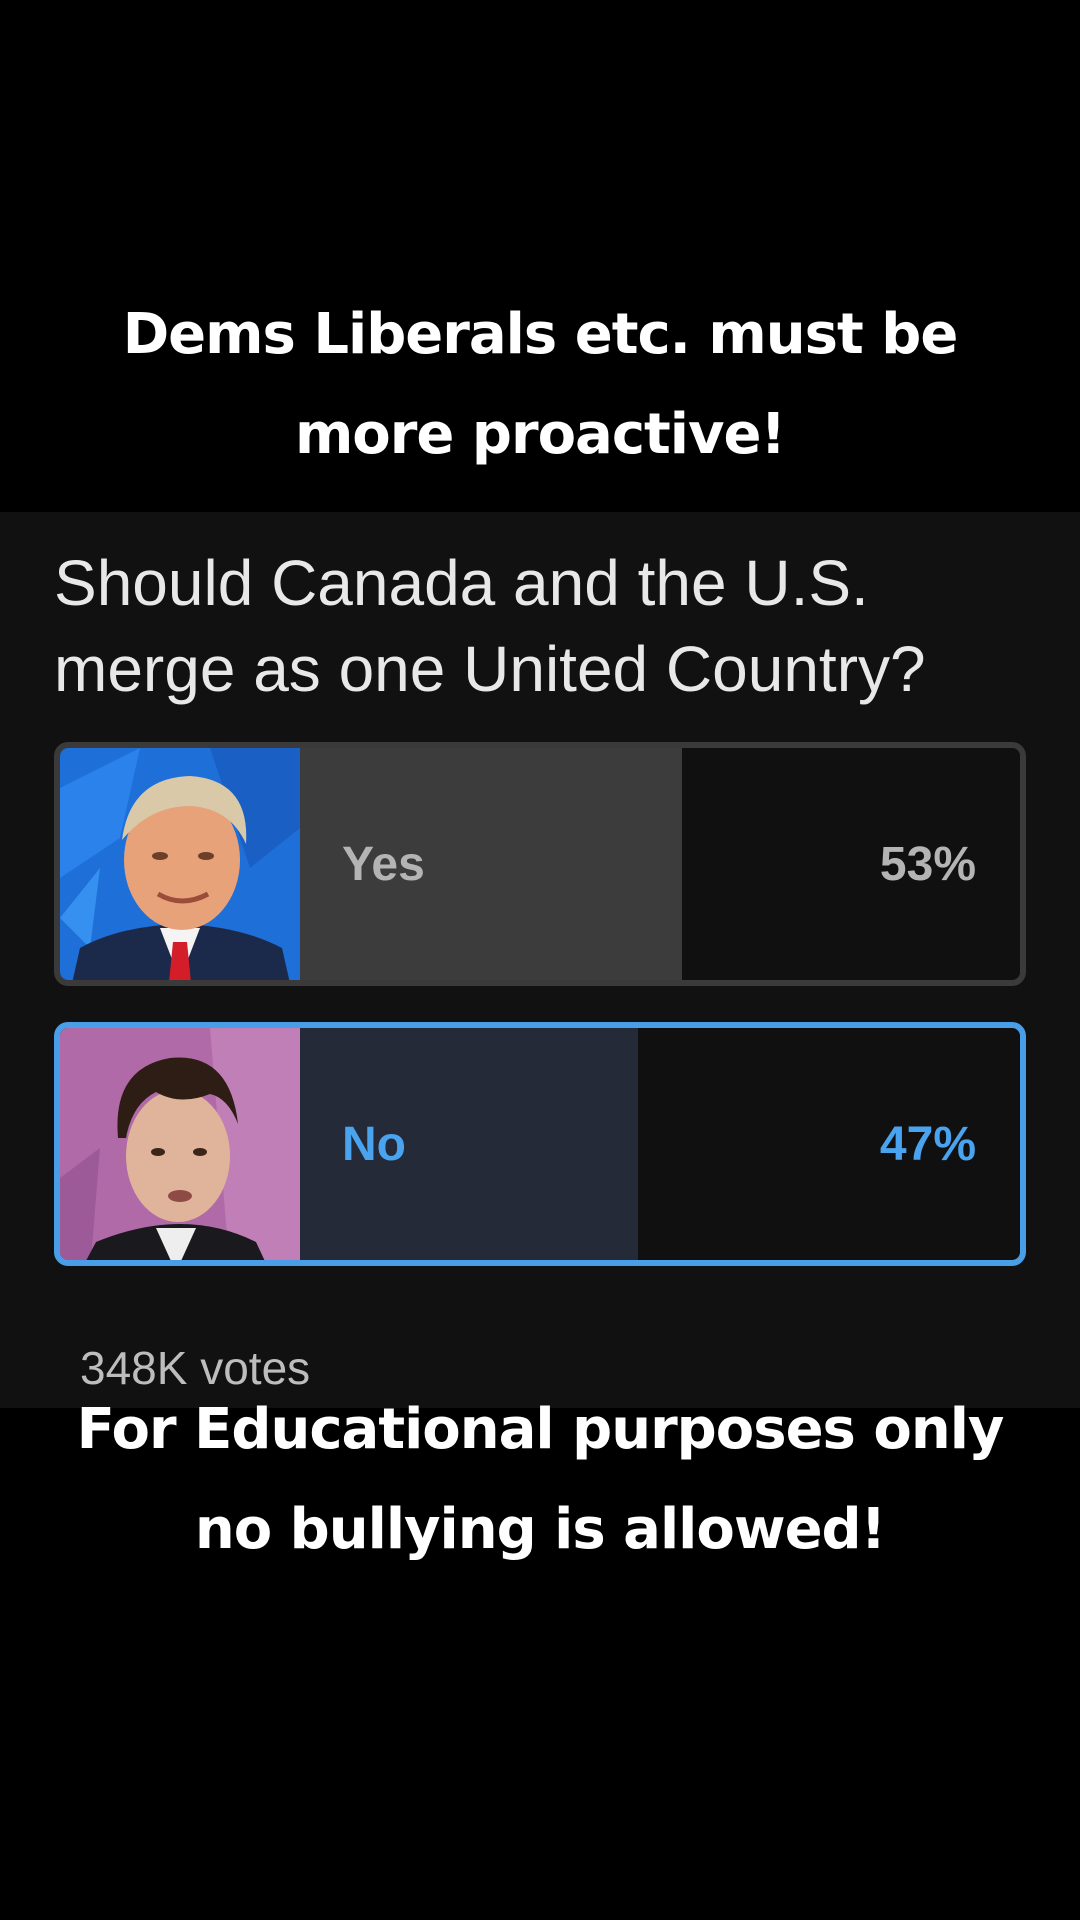 This screenshot has width=1080, height=1920. What do you see at coordinates (540, 1429) in the screenshot?
I see `caption-bottom-line-1: For Educational purposes only` at bounding box center [540, 1429].